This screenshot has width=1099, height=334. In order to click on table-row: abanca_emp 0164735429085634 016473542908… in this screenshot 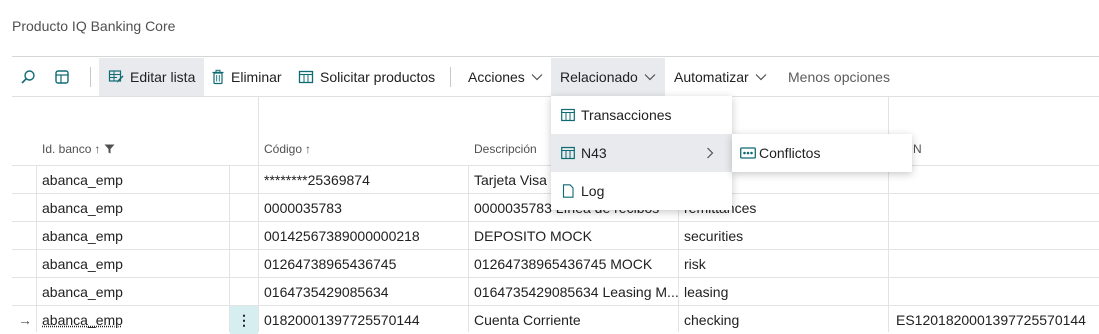, I will do `click(555, 291)`.